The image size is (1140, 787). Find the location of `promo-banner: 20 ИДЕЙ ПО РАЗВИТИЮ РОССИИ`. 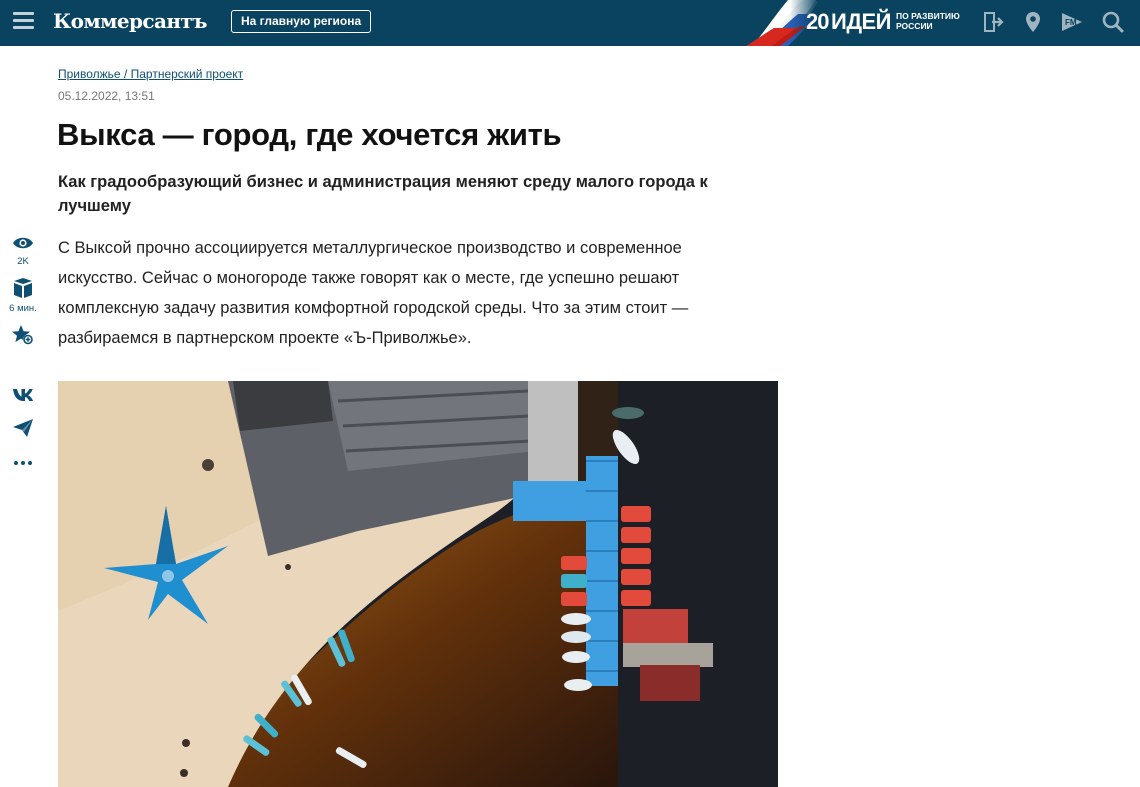

promo-banner: 20 ИДЕЙ ПО РАЗВИТИЮ РОССИИ is located at coordinates (856, 23).